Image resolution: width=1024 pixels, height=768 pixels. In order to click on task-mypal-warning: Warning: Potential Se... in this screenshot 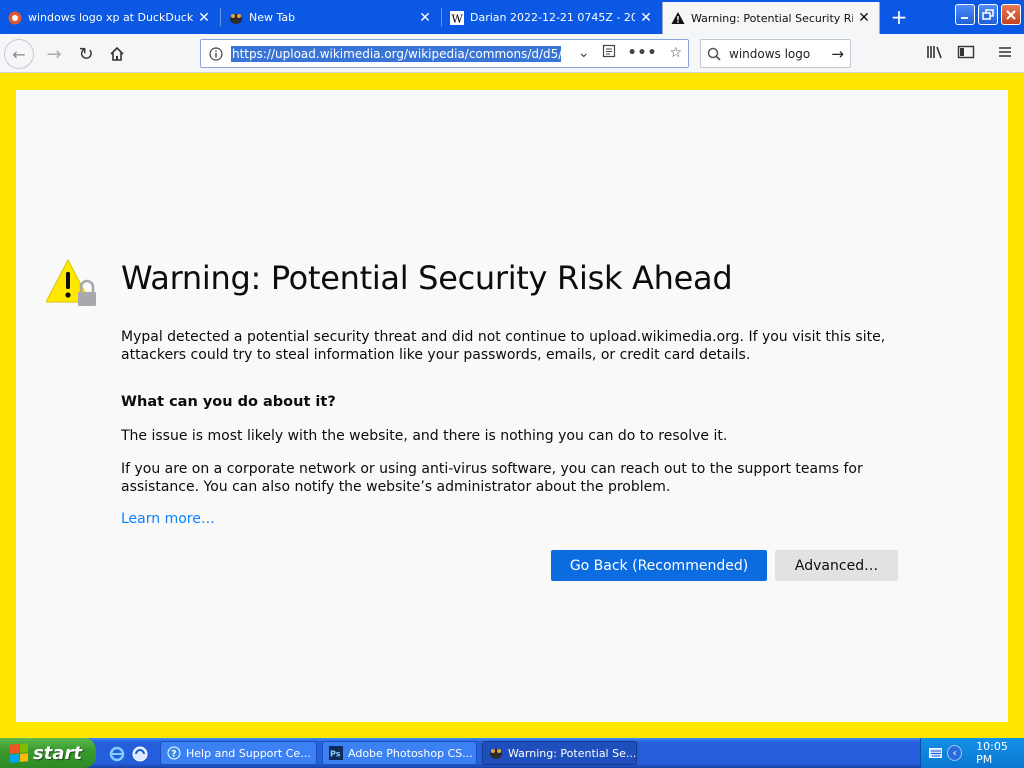, I will do `click(559, 753)`.